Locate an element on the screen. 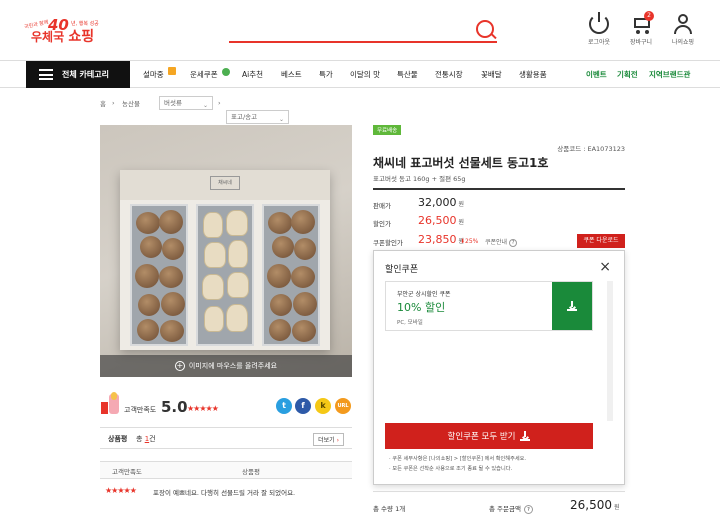 The width and height of the screenshot is (720, 517). coupon-download-button: 쿠폰 다운로드 is located at coordinates (601, 241).